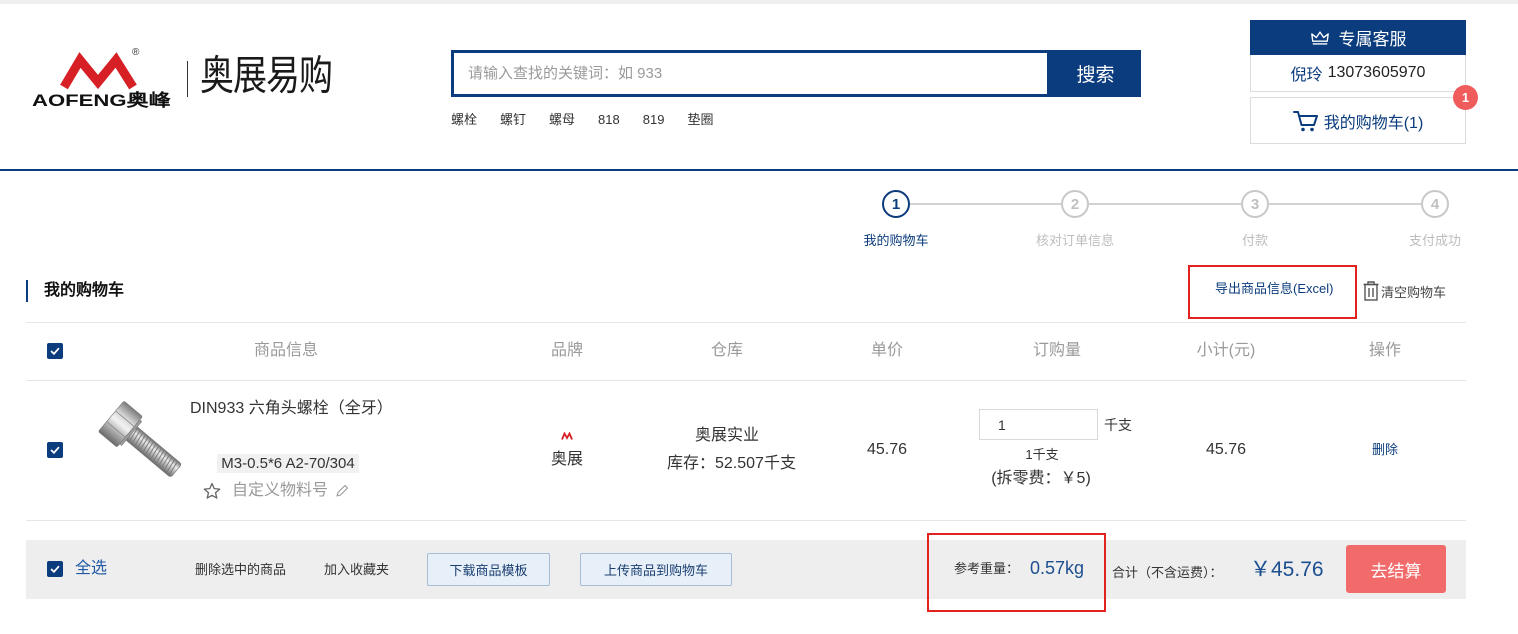 The image size is (1518, 634). I want to click on column-header-action: 操作, so click(1384, 350).